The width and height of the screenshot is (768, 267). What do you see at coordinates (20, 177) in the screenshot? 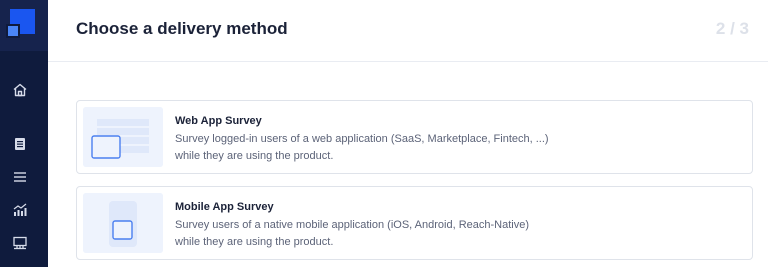
I see `menu-icon` at bounding box center [20, 177].